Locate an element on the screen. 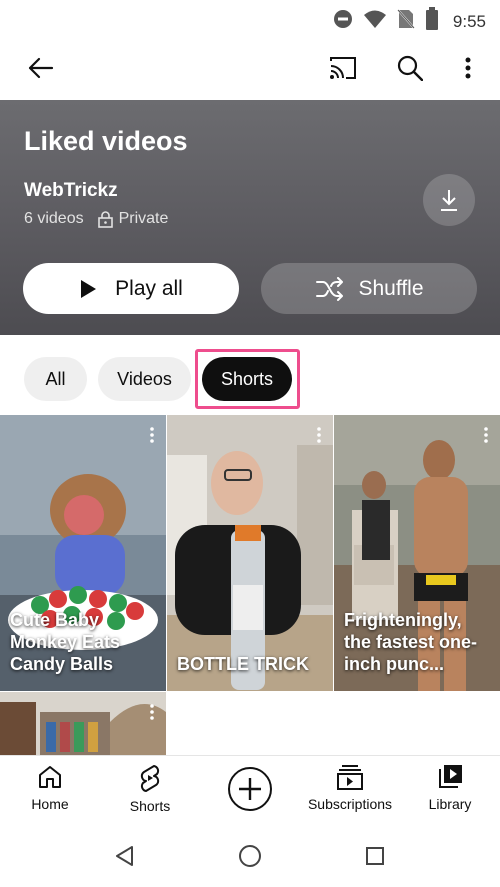  play-all-label: Play all is located at coordinates (149, 288).